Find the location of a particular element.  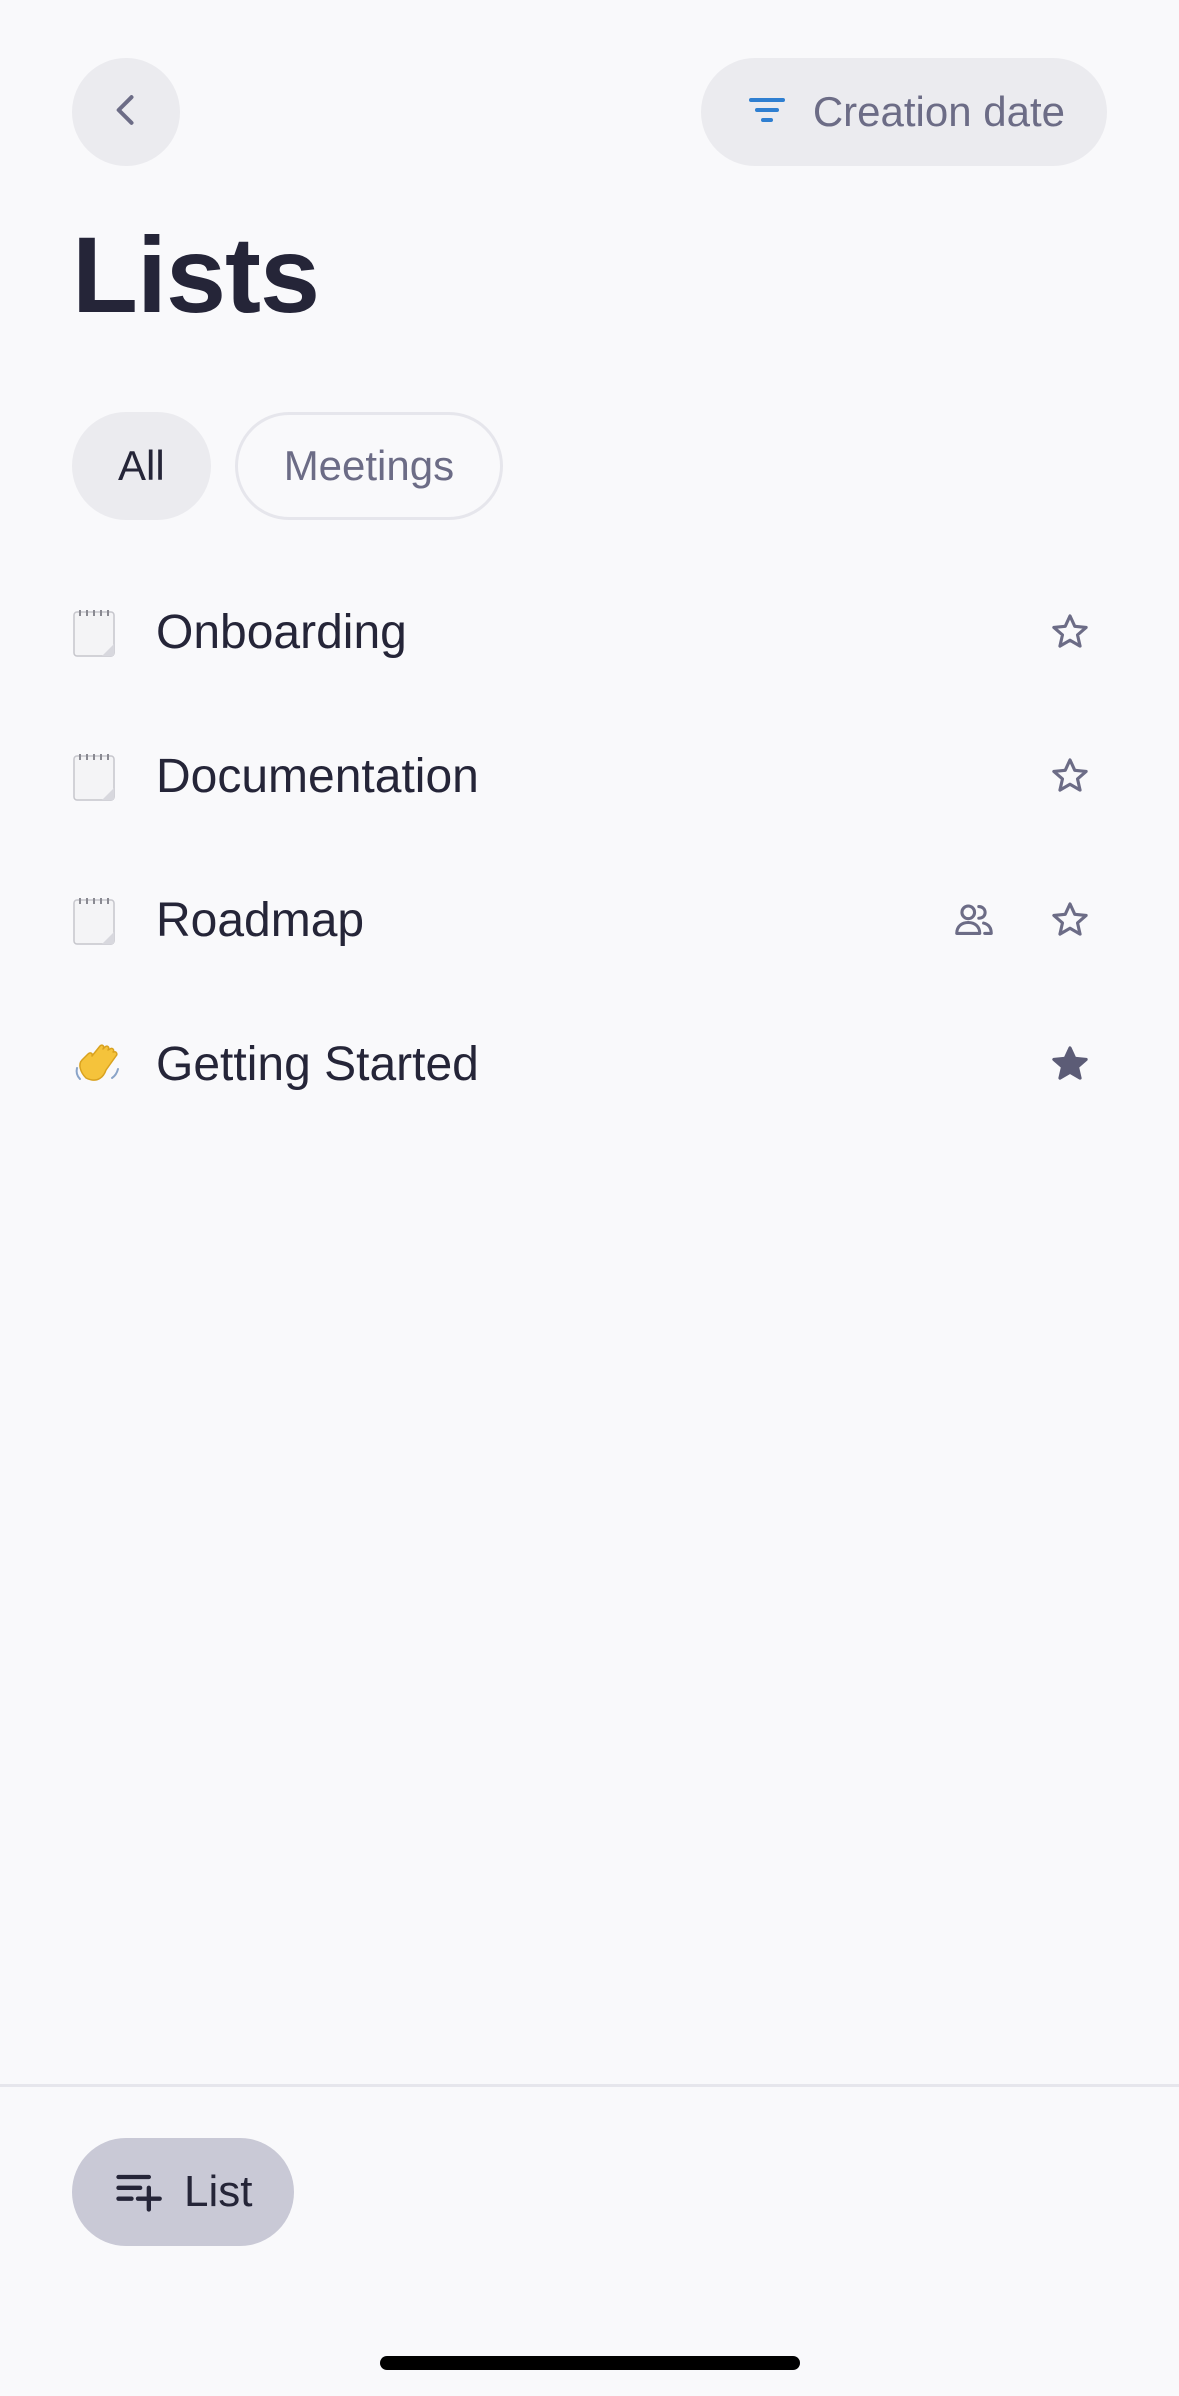

list-item-title: Getting Started is located at coordinates (317, 1064).